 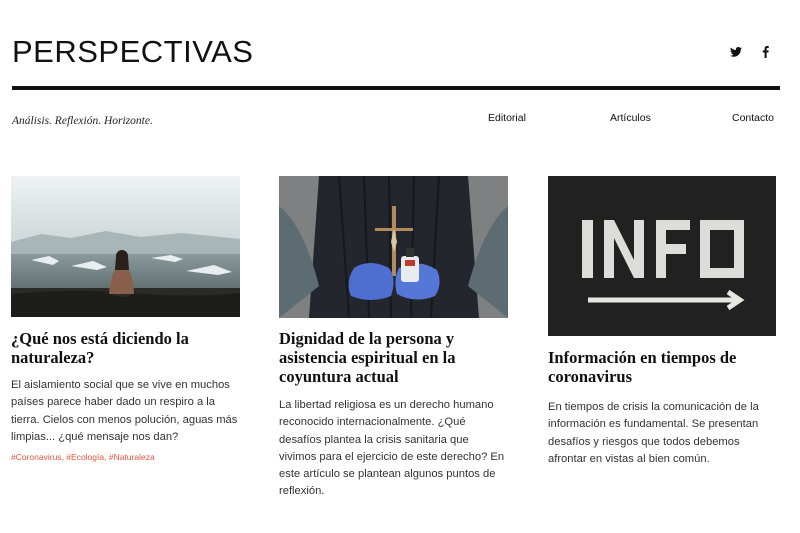 What do you see at coordinates (82, 121) in the screenshot?
I see `site-tagline: Análisis. Reflexión. Horizonte.` at bounding box center [82, 121].